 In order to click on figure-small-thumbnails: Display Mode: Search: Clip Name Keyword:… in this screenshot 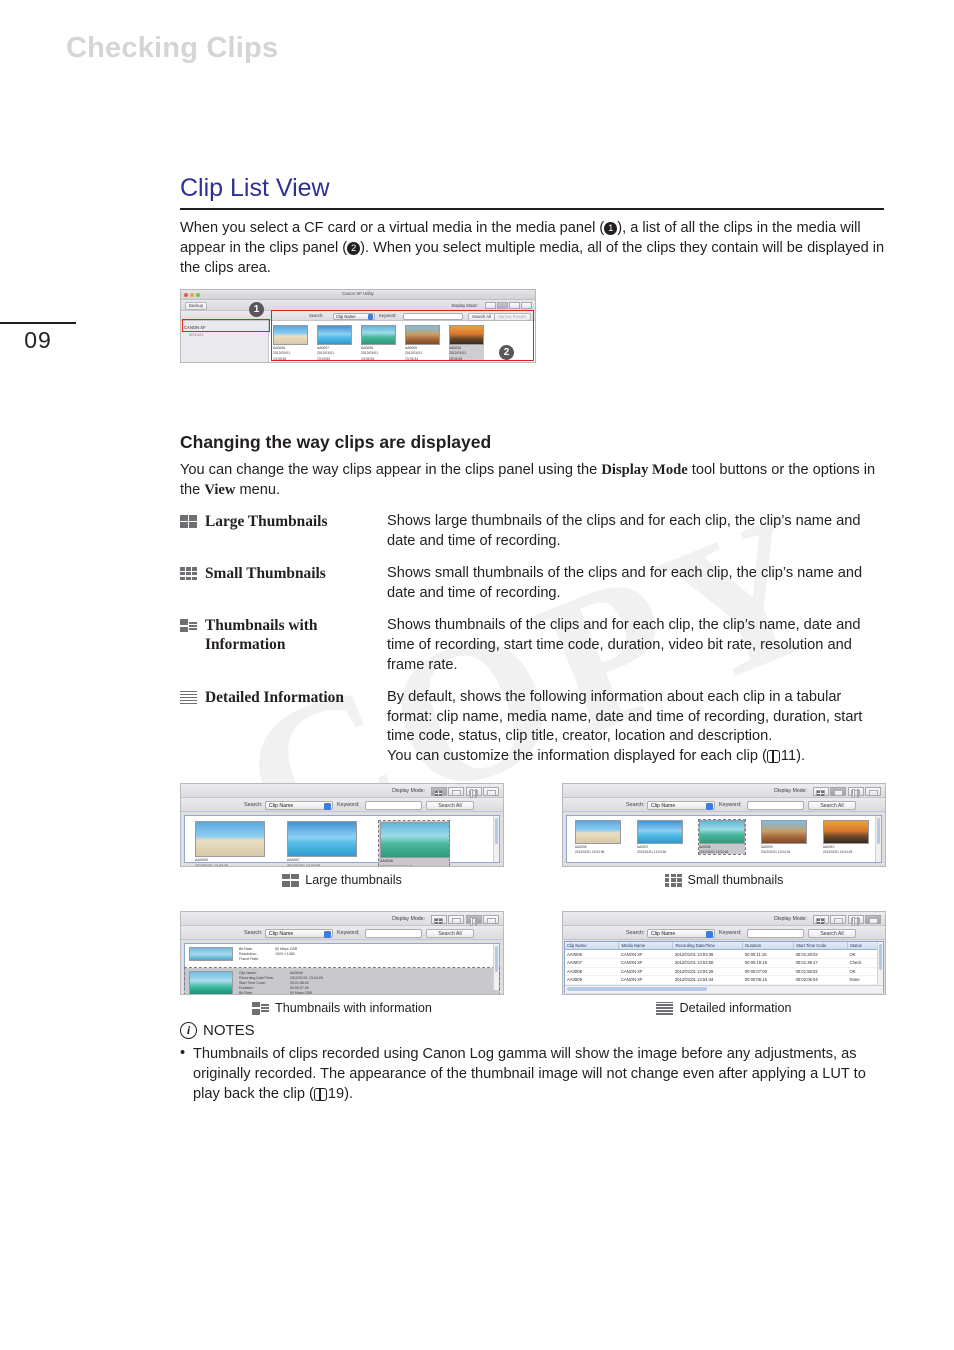, I will do `click(724, 835)`.